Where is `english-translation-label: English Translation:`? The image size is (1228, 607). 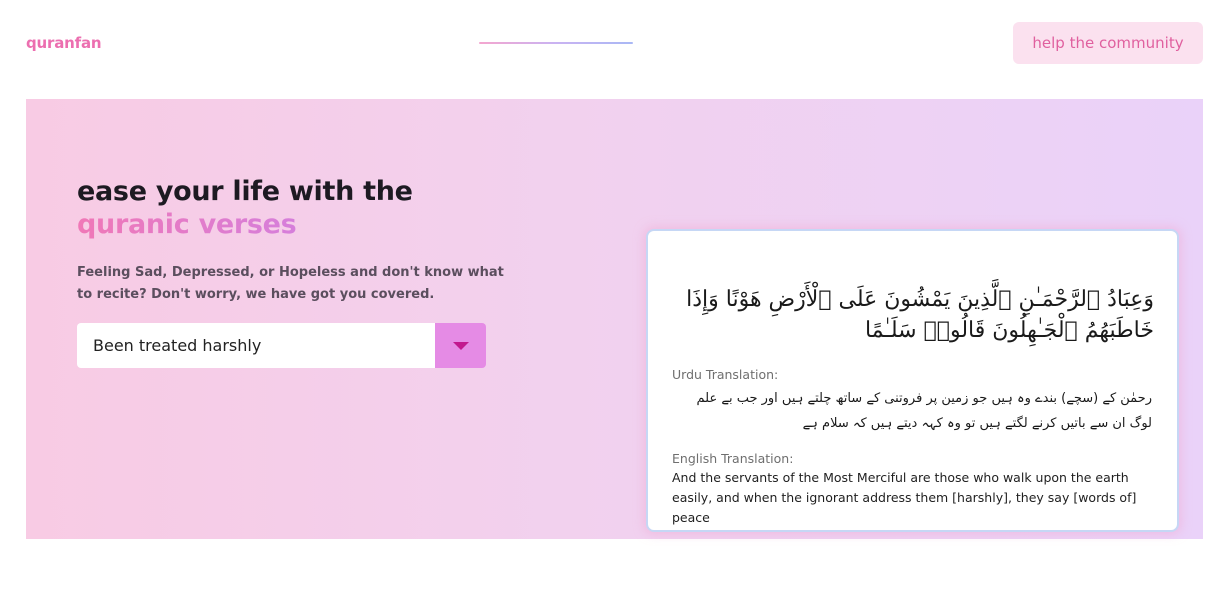
english-translation-label: English Translation: is located at coordinates (733, 458).